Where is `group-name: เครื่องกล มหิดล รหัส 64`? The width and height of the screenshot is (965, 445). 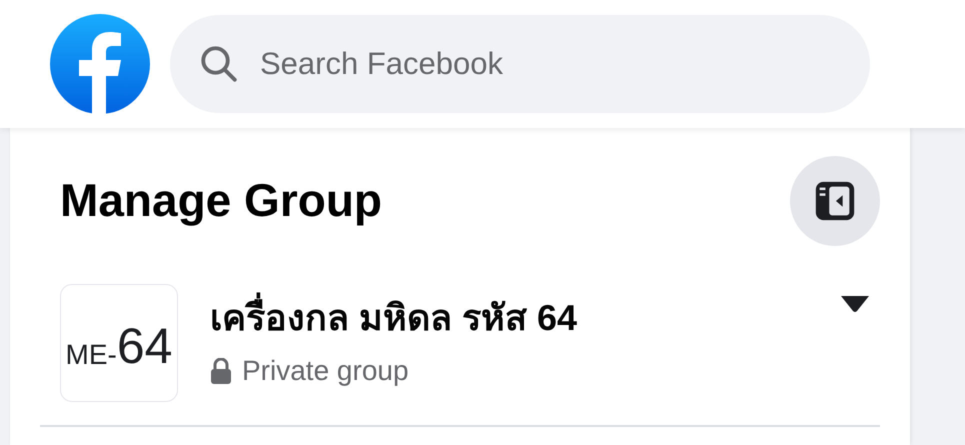 group-name: เครื่องกล มหิดล รหัส 64 is located at coordinates (525, 317).